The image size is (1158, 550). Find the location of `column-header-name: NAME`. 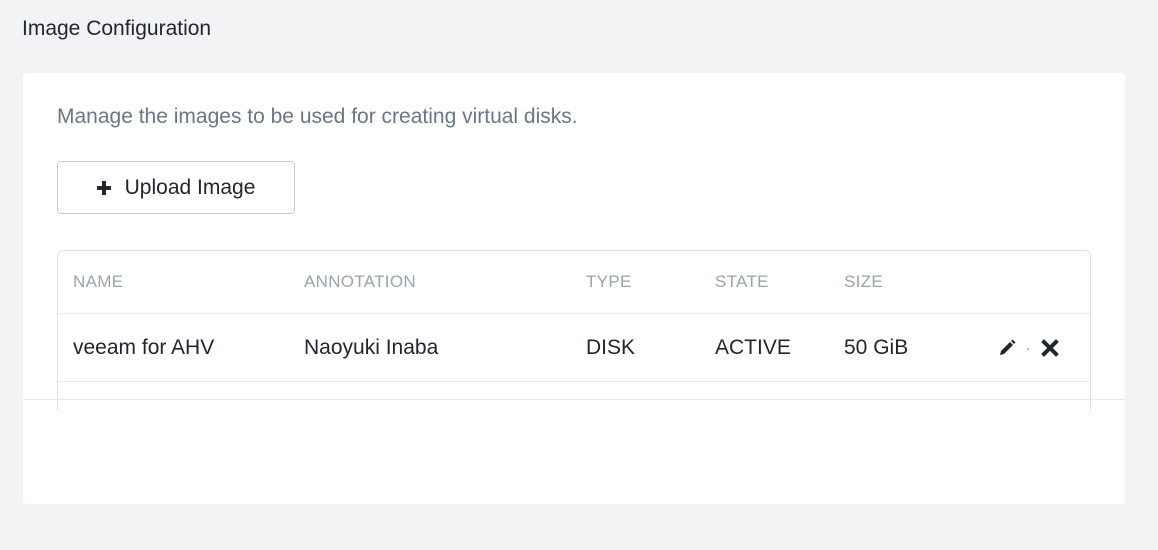

column-header-name: NAME is located at coordinates (98, 282).